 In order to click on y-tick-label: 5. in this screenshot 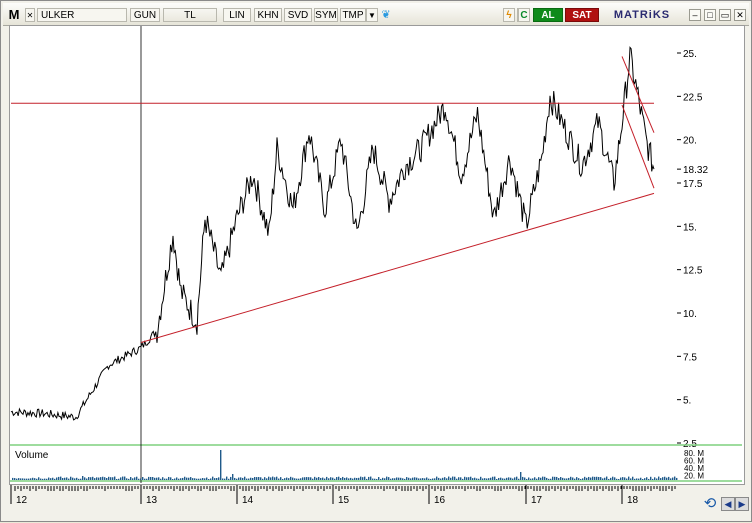, I will do `click(687, 401)`.